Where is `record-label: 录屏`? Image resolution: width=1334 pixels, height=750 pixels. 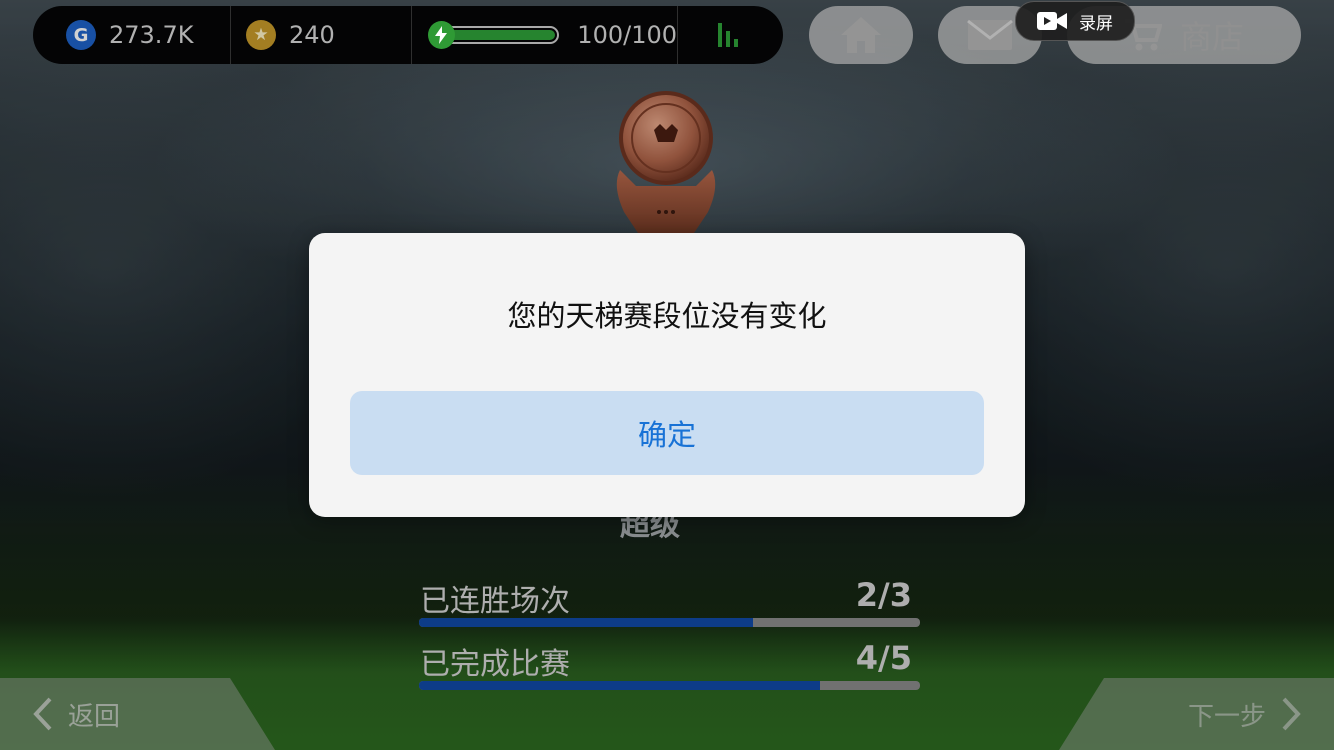
record-label: 录屏 is located at coordinates (1096, 23).